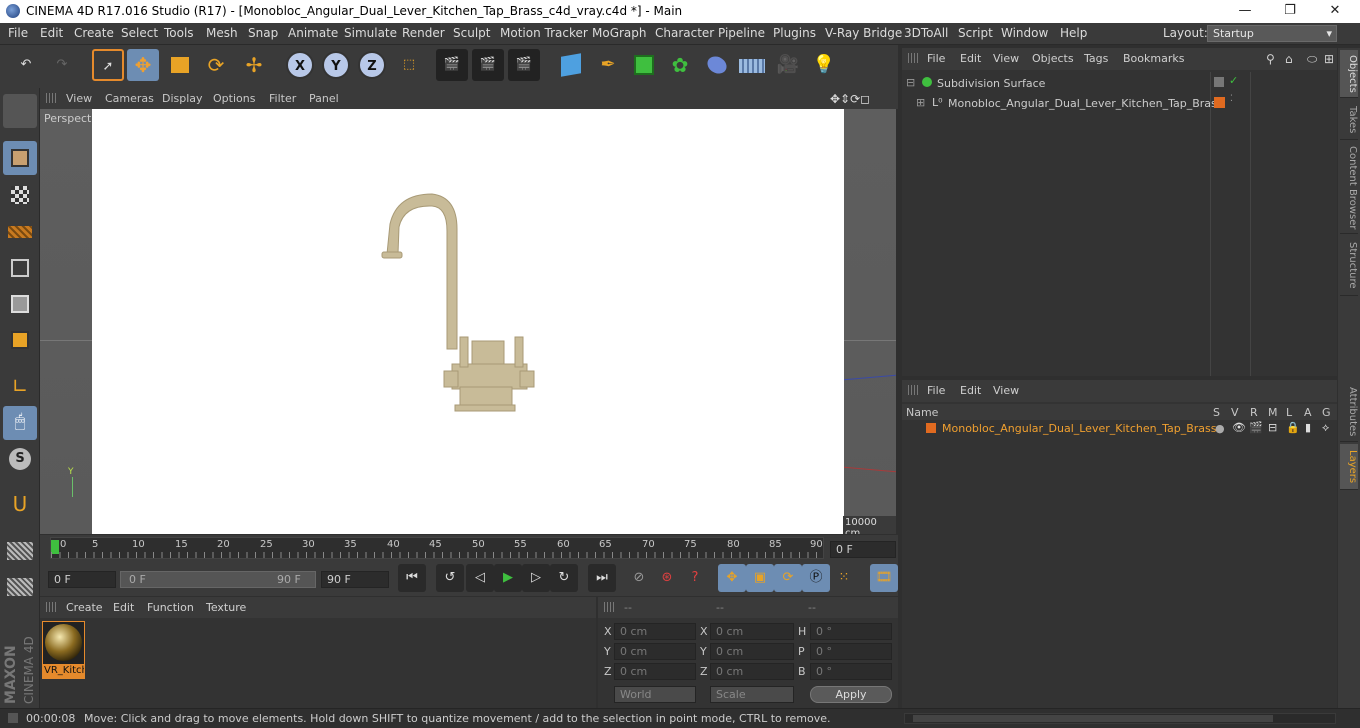 This screenshot has width=1360, height=728. I want to click on render-view-icon: 🎬, so click(452, 65).